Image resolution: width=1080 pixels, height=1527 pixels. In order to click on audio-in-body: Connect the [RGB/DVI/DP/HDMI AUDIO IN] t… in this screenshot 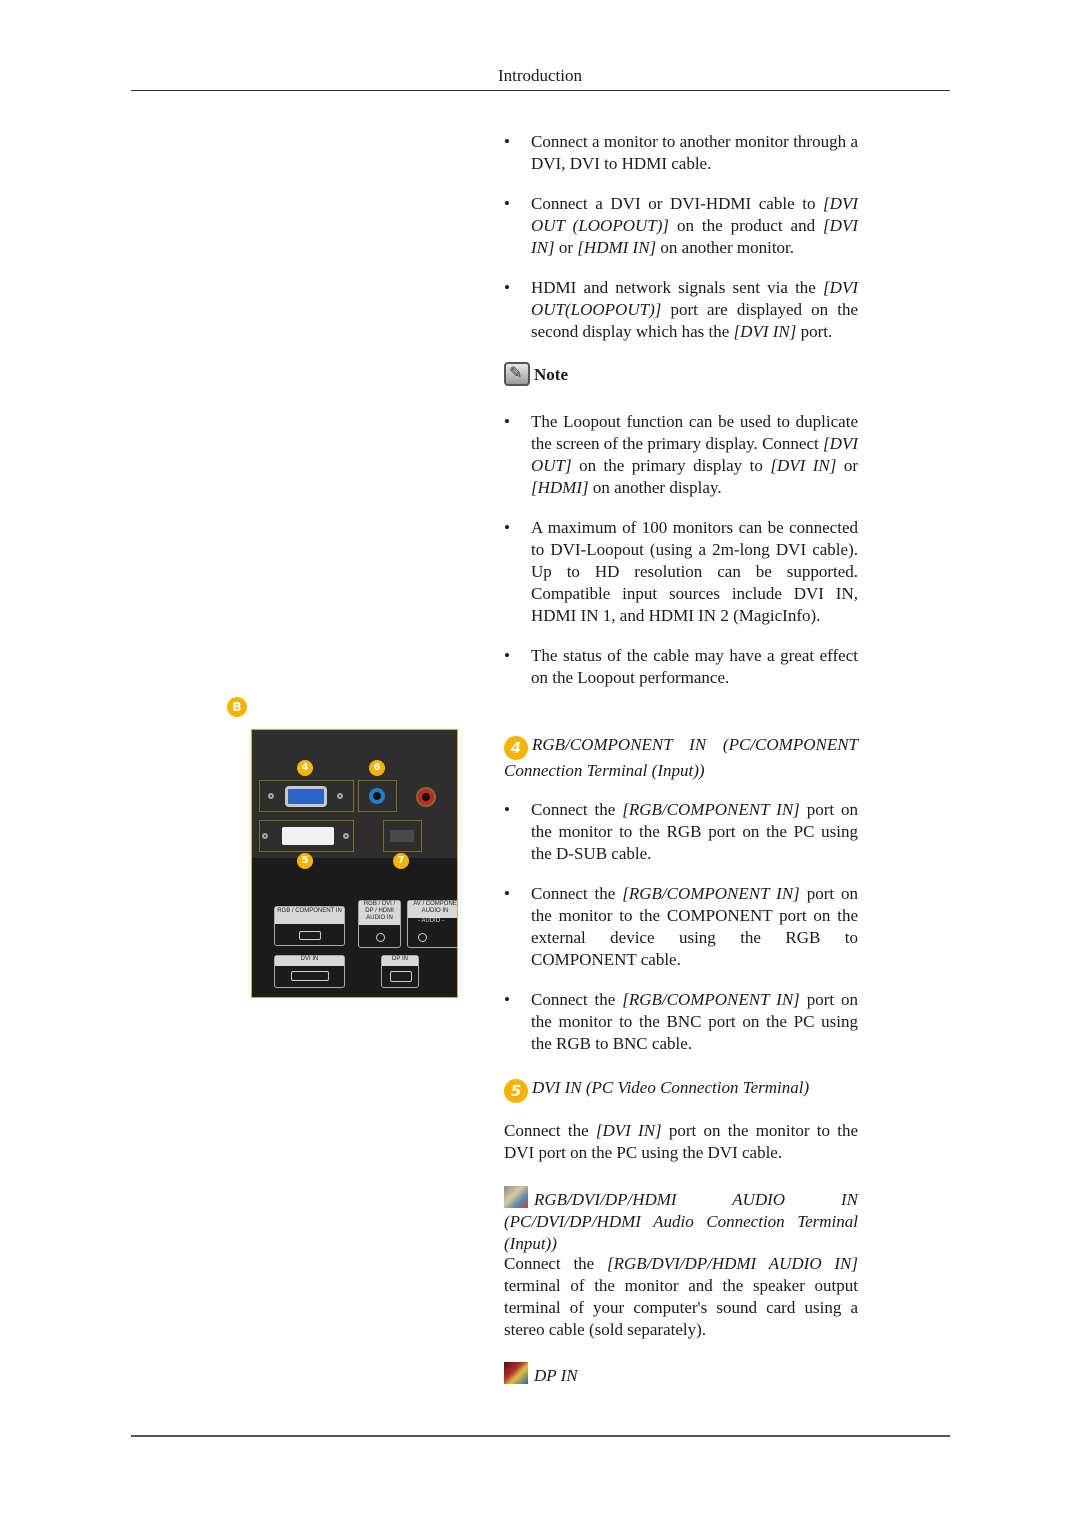, I will do `click(681, 1297)`.